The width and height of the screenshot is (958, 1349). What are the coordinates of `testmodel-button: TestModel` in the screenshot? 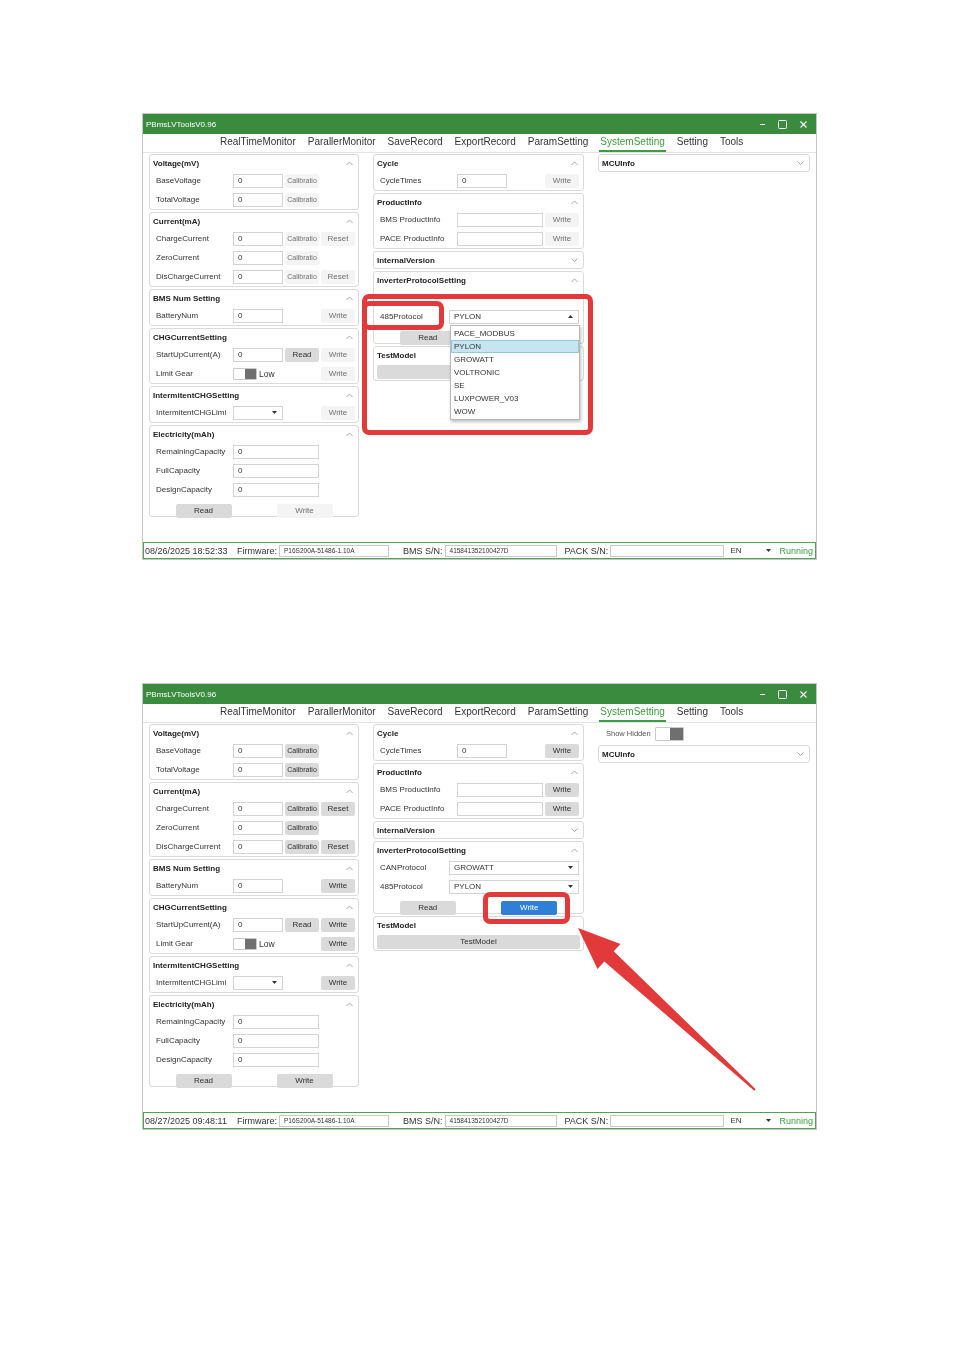 It's located at (478, 941).